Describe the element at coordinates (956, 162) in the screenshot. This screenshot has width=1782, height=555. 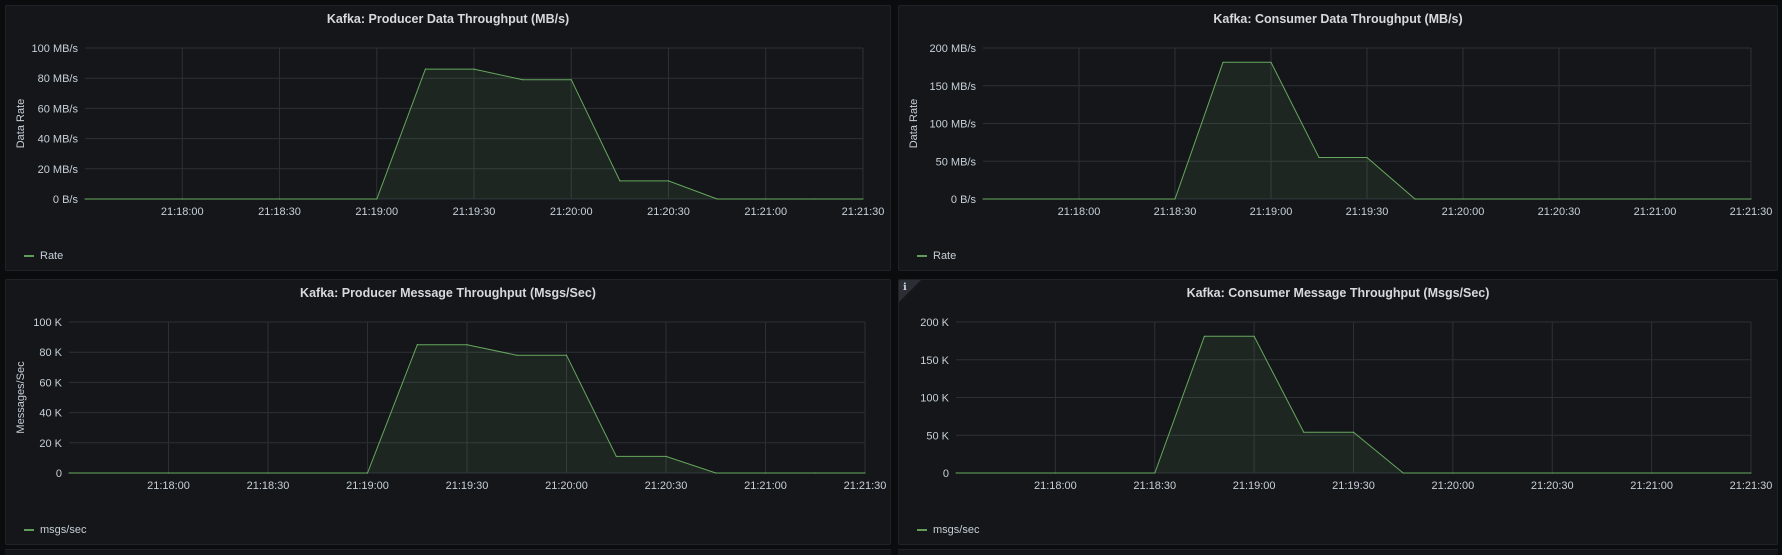
I see `y-tick-label: 50 MB/s` at that location.